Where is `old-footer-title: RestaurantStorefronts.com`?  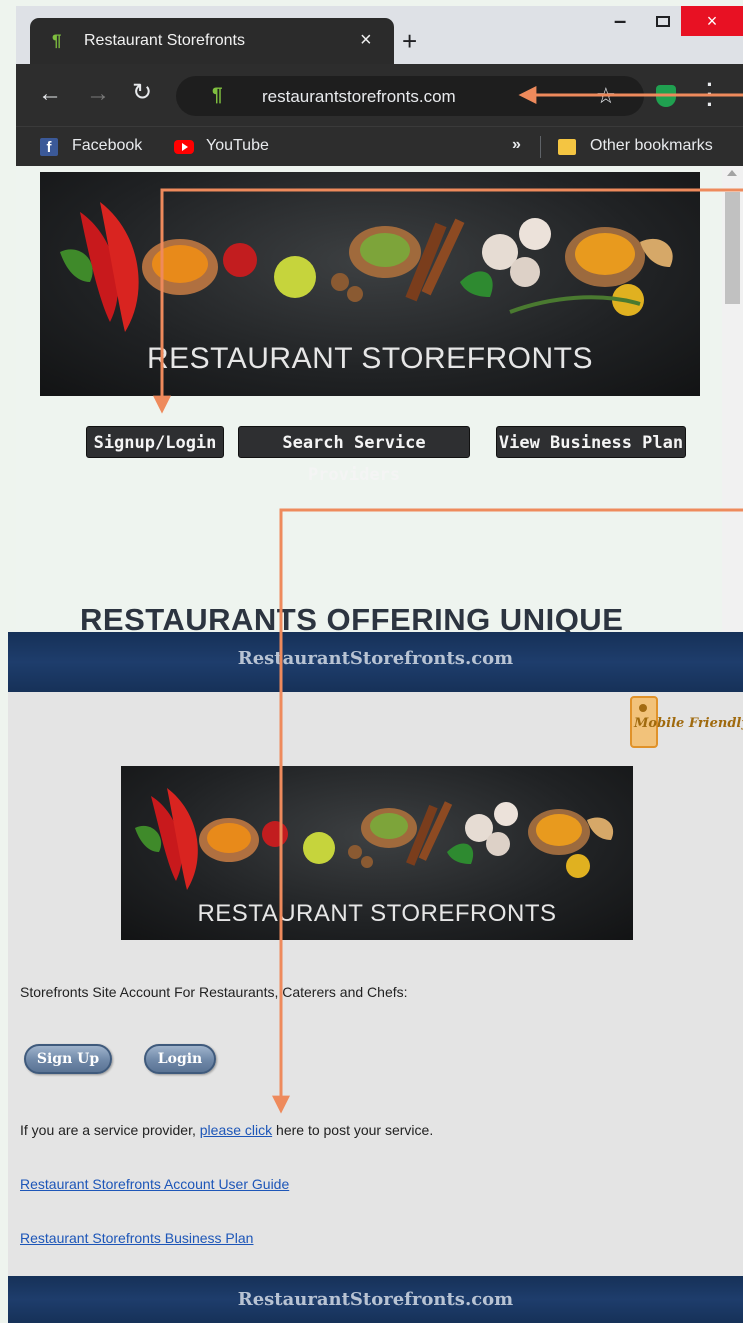
old-footer-title: RestaurantStorefronts.com is located at coordinates (375, 1299).